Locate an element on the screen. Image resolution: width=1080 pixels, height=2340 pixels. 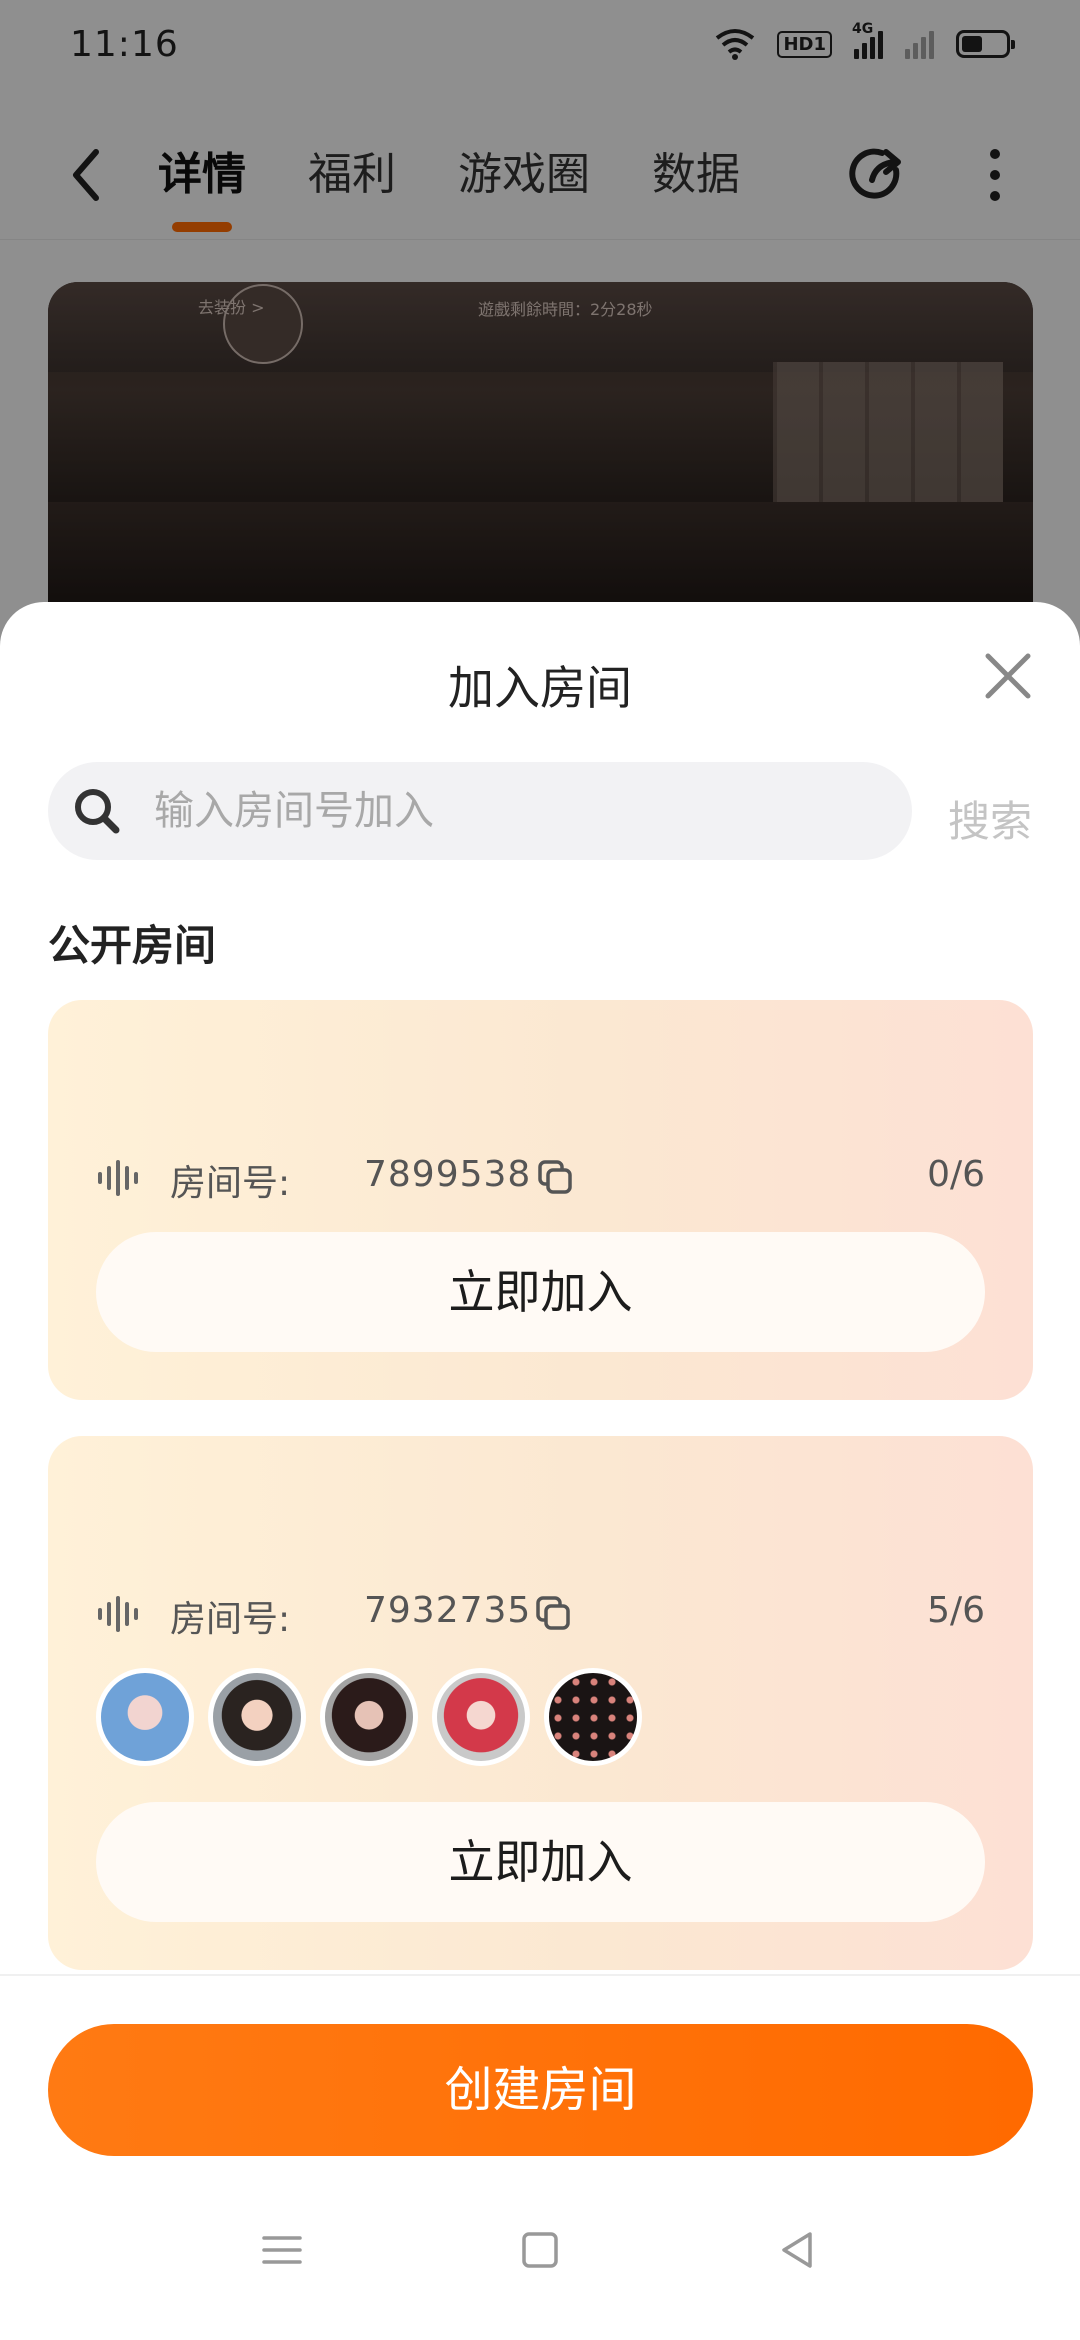
home-icon is located at coordinates (540, 2250).